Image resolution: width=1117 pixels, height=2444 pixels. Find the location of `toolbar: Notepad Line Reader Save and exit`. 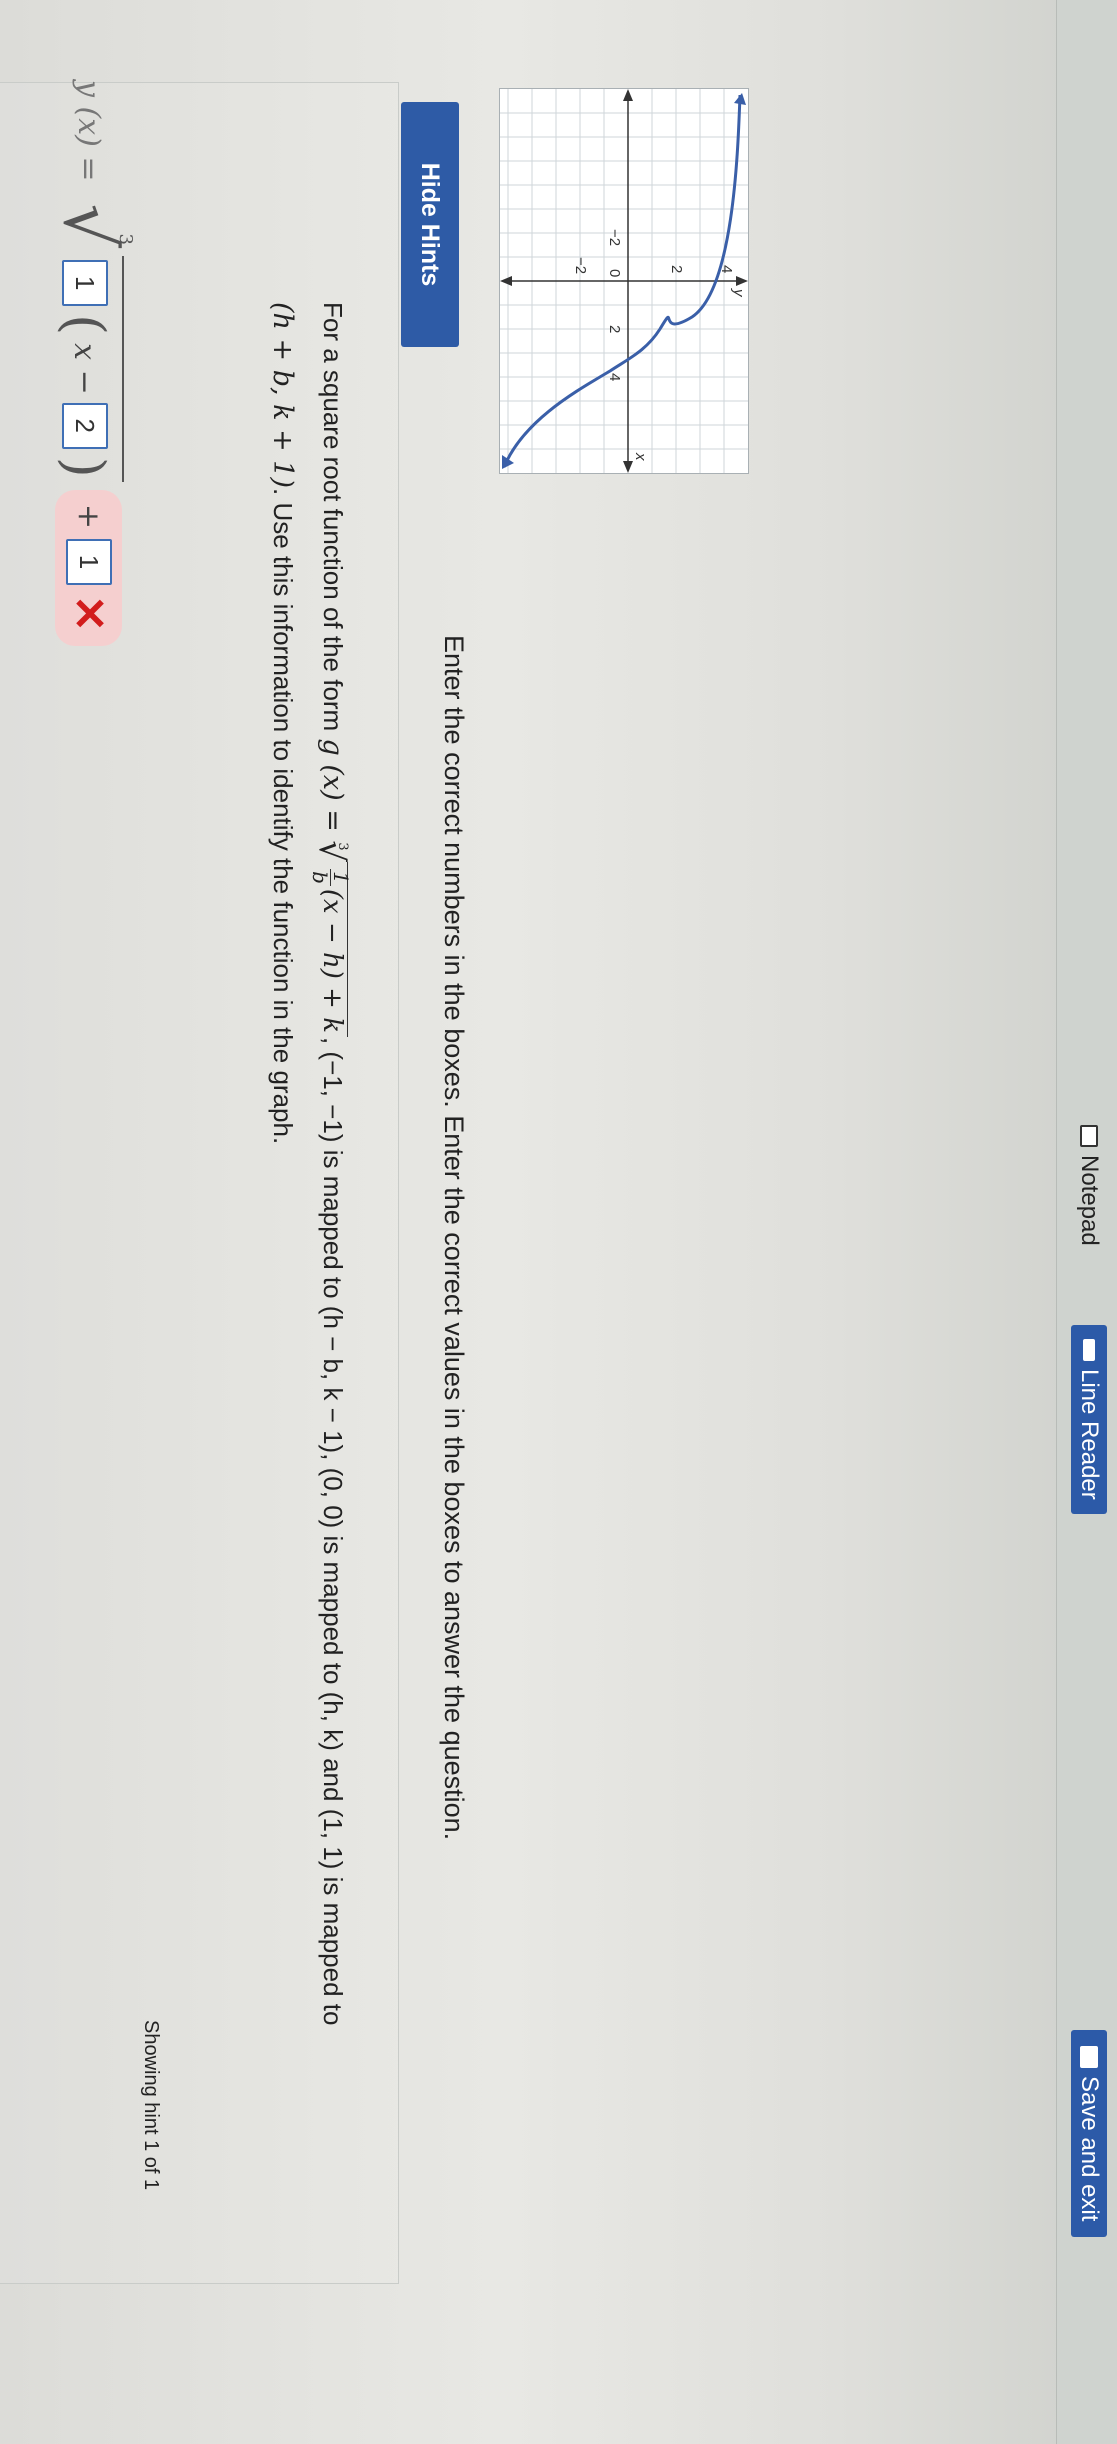

toolbar: Notepad Line Reader Save and exit is located at coordinates (1086, 1222).